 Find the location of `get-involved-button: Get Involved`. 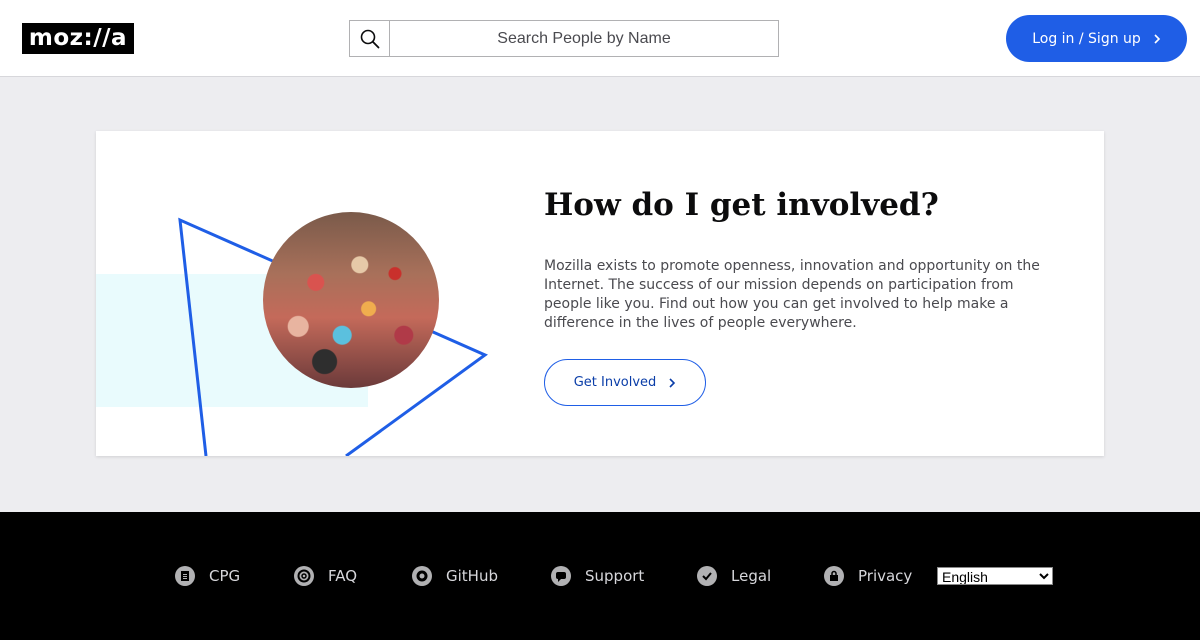

get-involved-button: Get Involved is located at coordinates (625, 382).